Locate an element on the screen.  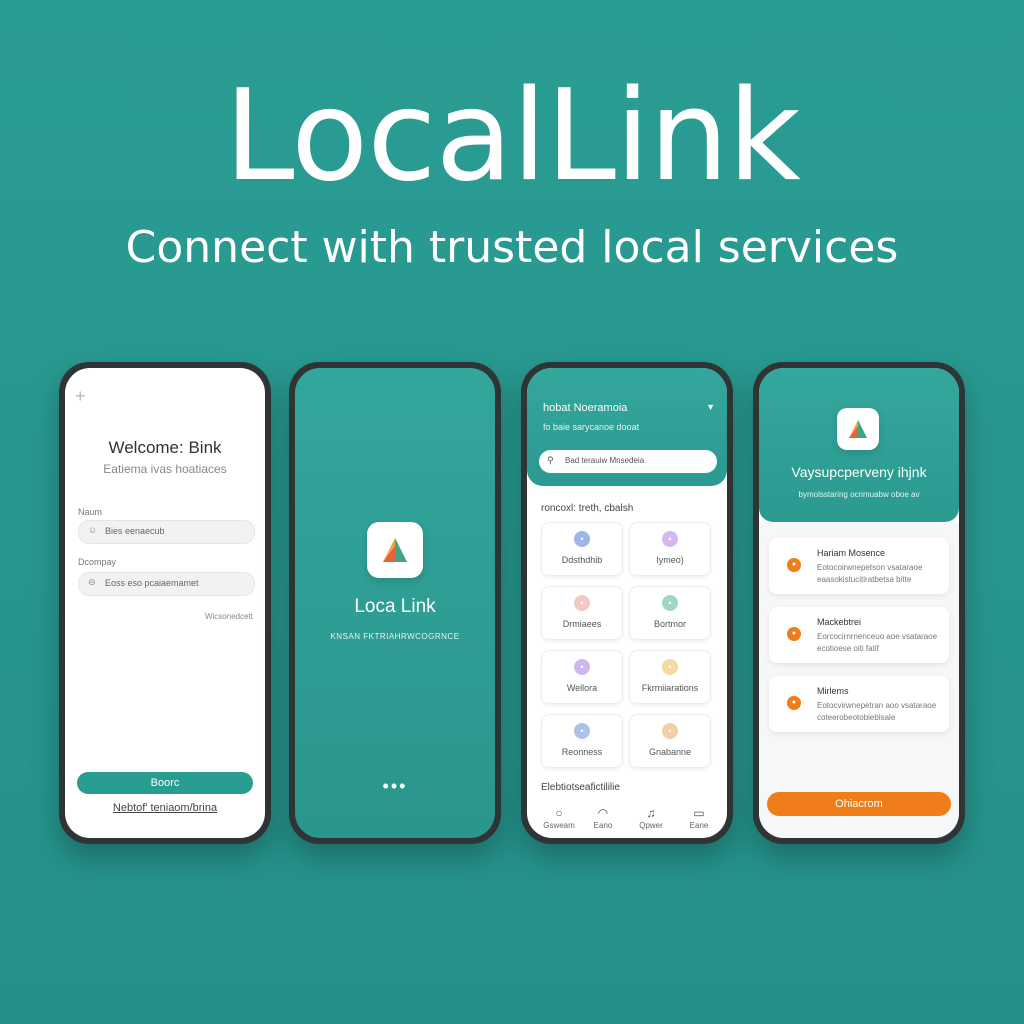
sign-in-button: Boorc is located at coordinates (165, 783).